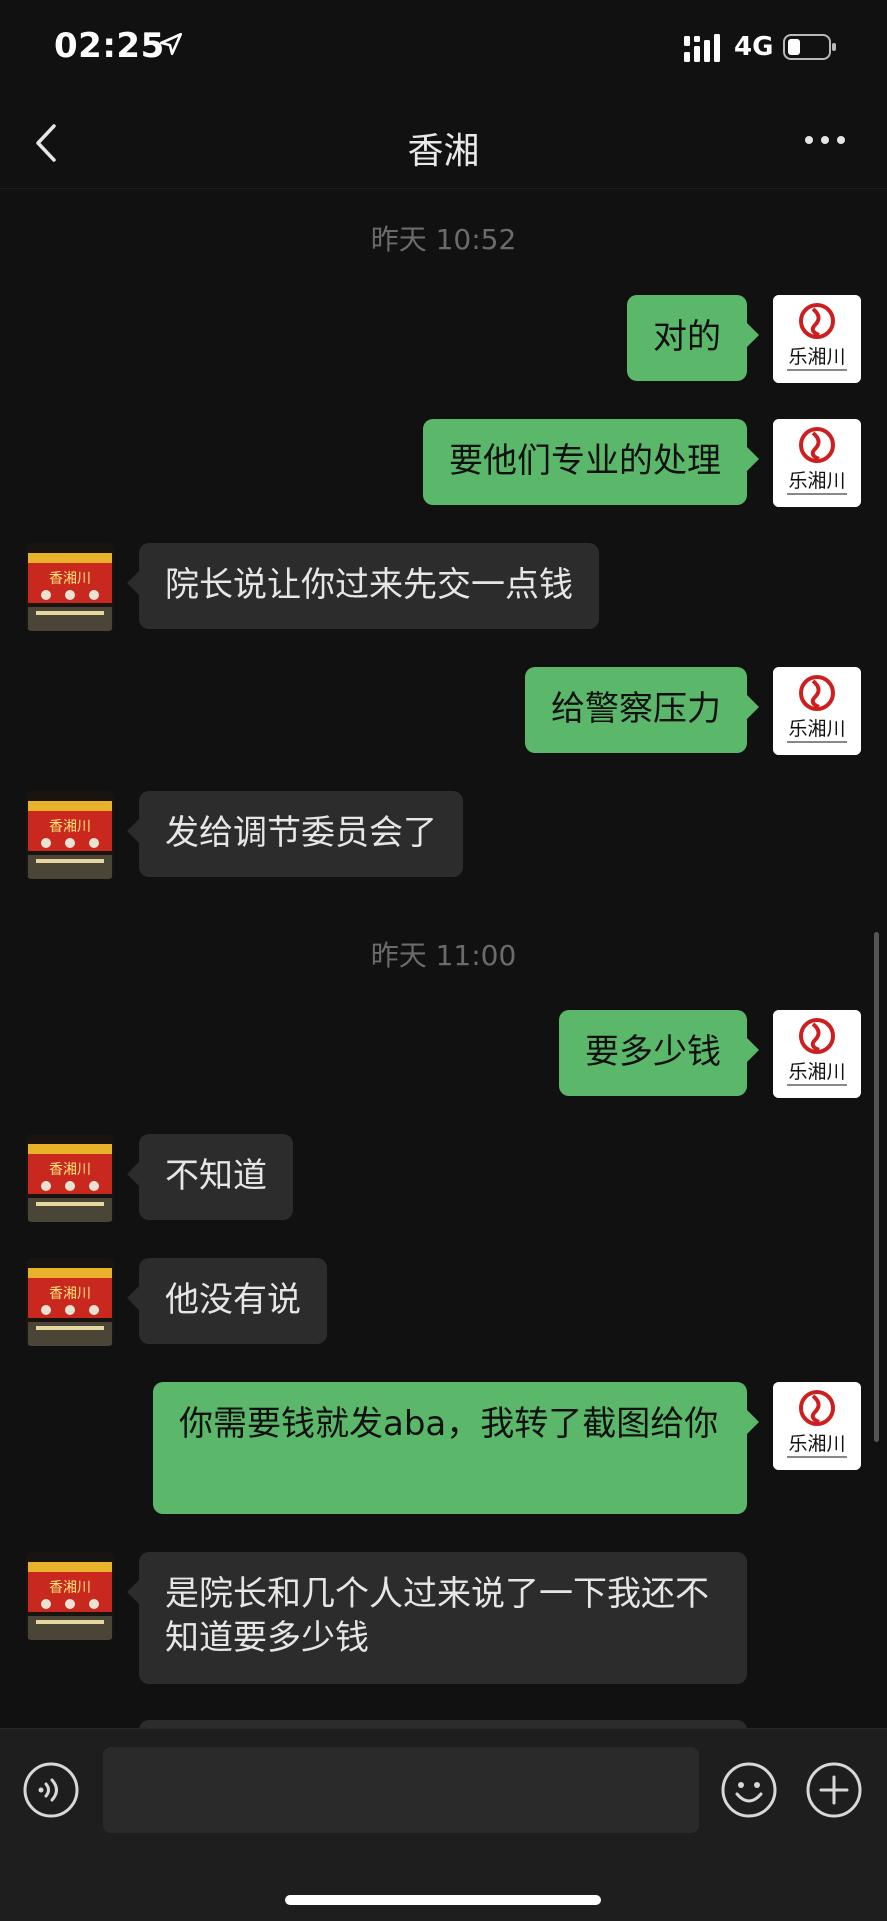 The width and height of the screenshot is (887, 1921). Describe the element at coordinates (754, 47) in the screenshot. I see `network-label: 4G` at that location.